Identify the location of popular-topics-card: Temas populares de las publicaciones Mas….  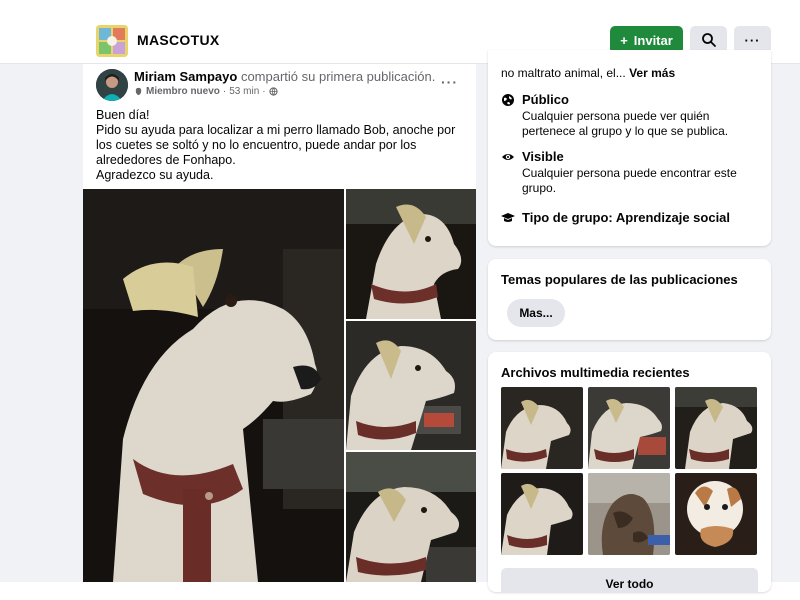
(629, 299).